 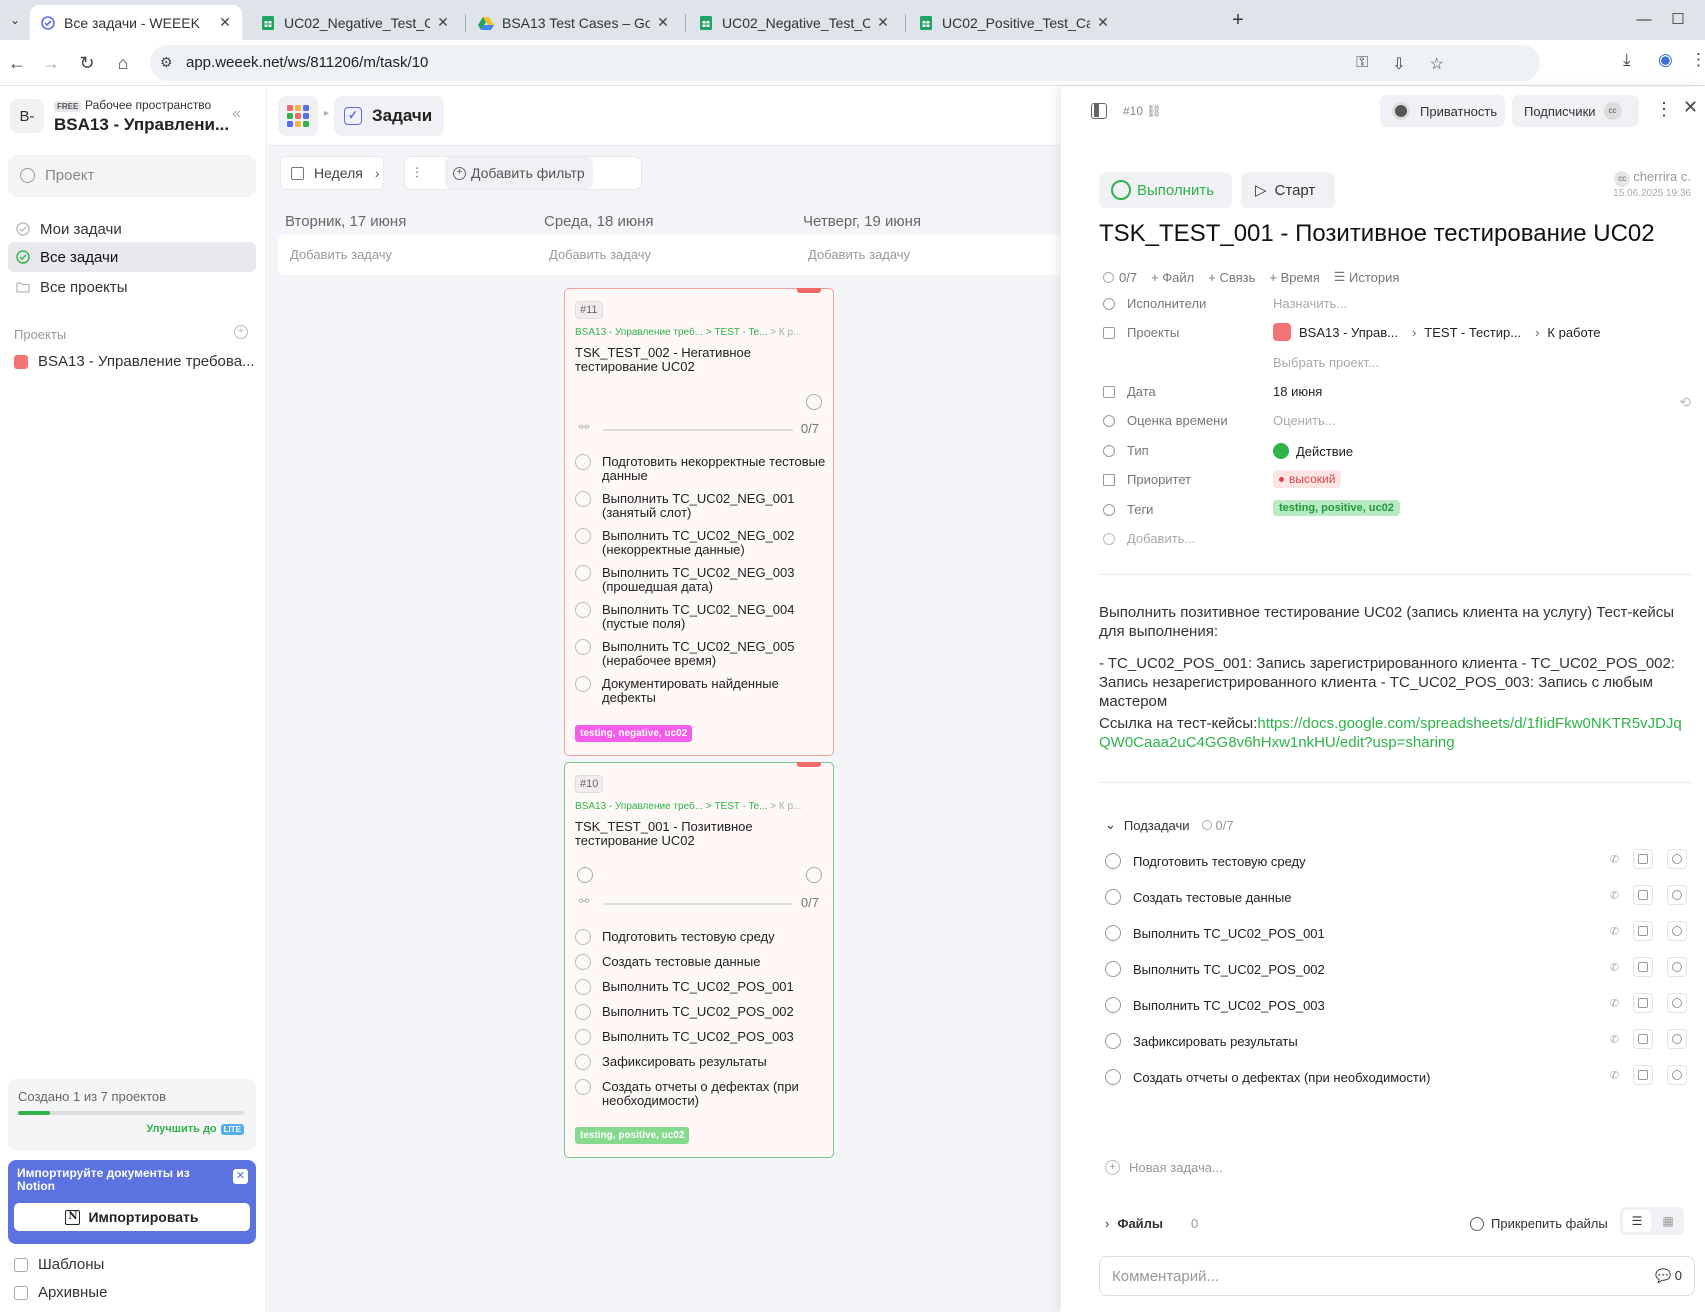 I want to click on subtask-row: Выполнить TC_UC02_POS_002 ✆, so click(x=1400, y=969).